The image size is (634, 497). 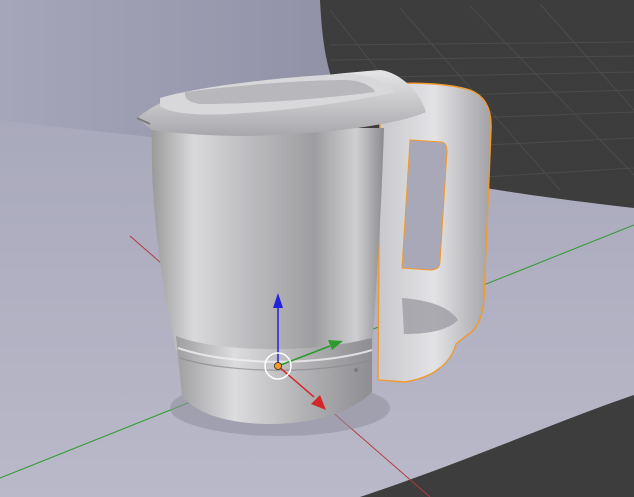 I want to click on kettle-base, so click(x=274, y=380).